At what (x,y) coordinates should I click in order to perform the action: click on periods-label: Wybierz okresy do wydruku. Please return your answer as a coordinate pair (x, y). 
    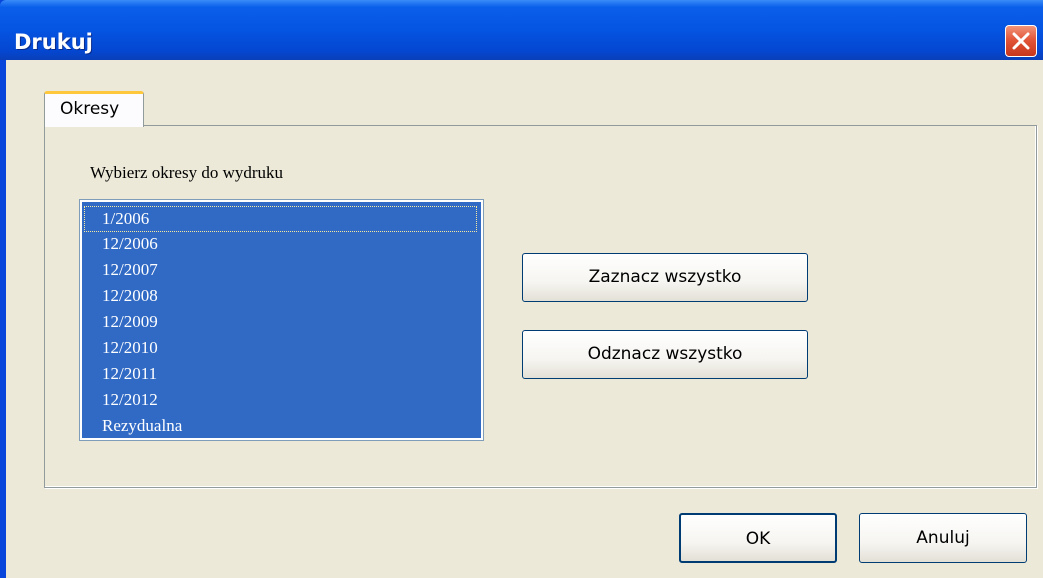
    Looking at the image, I should click on (187, 172).